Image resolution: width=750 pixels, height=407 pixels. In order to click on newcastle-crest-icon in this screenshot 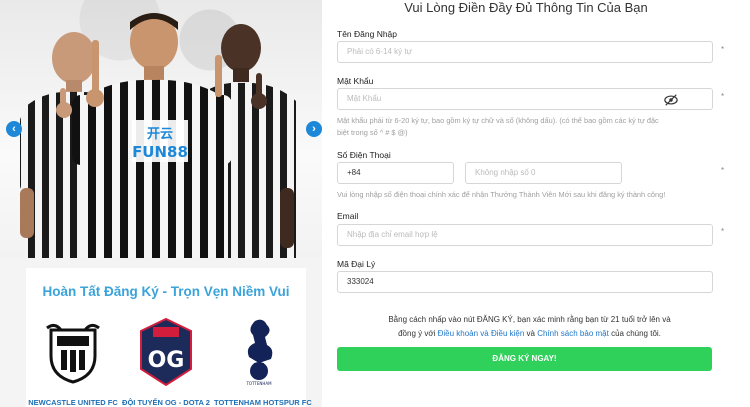, I will do `click(73, 352)`.